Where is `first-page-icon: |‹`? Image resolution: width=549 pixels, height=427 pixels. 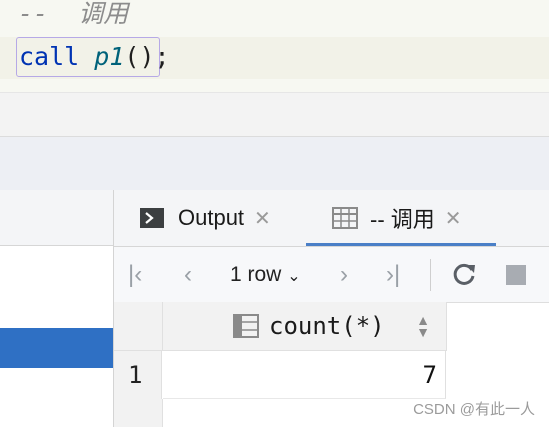 first-page-icon: |‹ is located at coordinates (135, 274).